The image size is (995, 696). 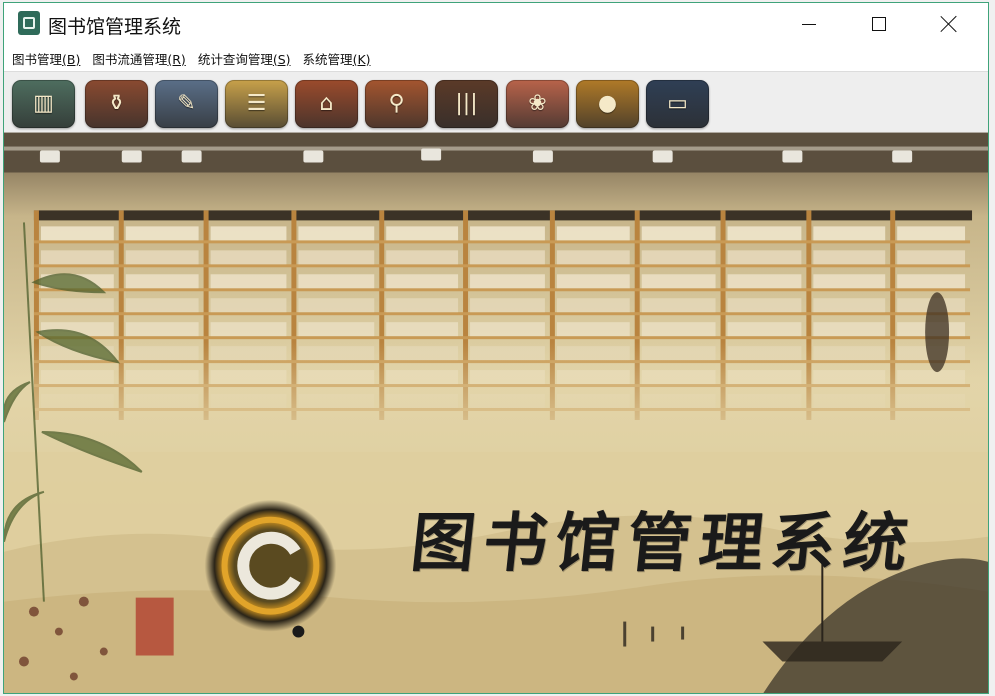 I want to click on close-button, so click(x=949, y=24).